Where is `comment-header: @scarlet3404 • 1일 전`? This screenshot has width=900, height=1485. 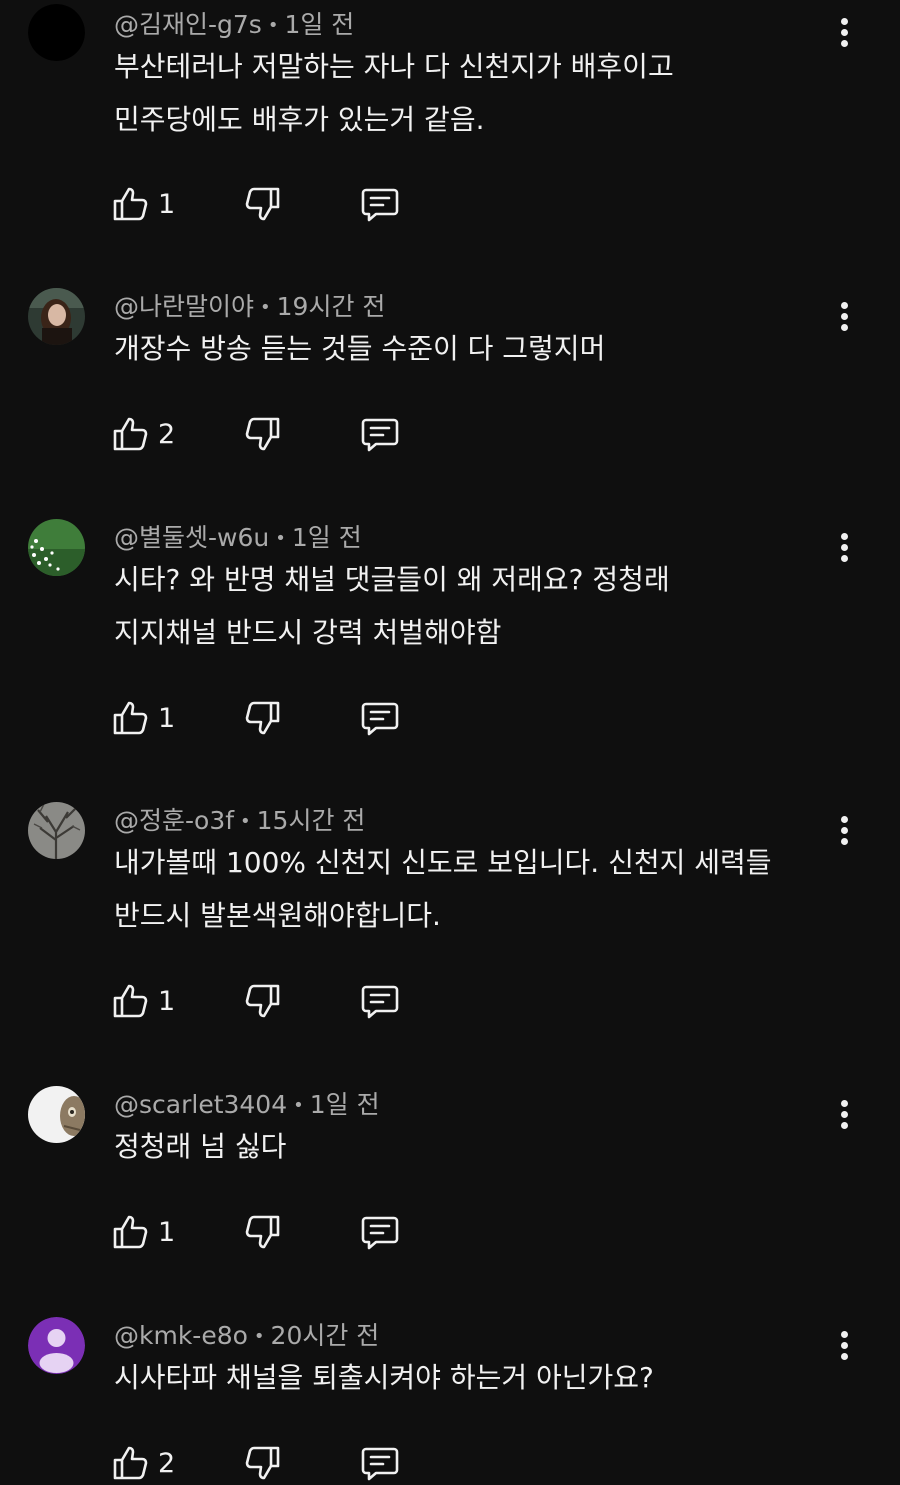
comment-header: @scarlet3404 • 1일 전 is located at coordinates (247, 1105).